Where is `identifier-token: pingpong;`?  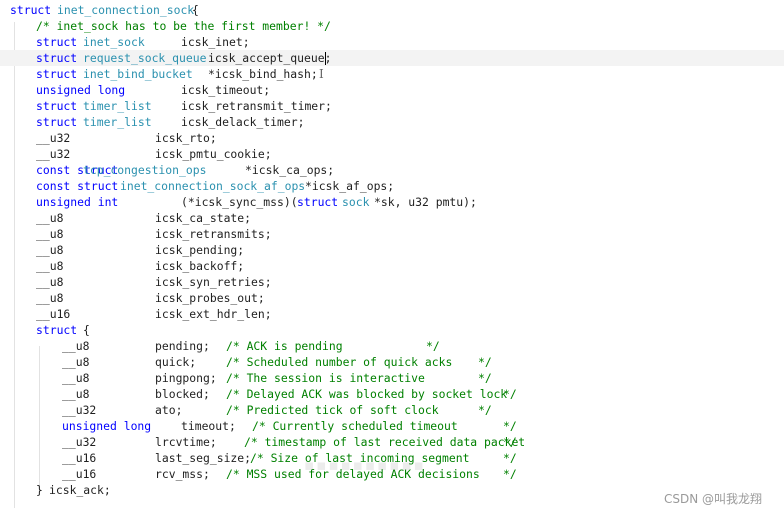
identifier-token: pingpong; is located at coordinates (186, 378).